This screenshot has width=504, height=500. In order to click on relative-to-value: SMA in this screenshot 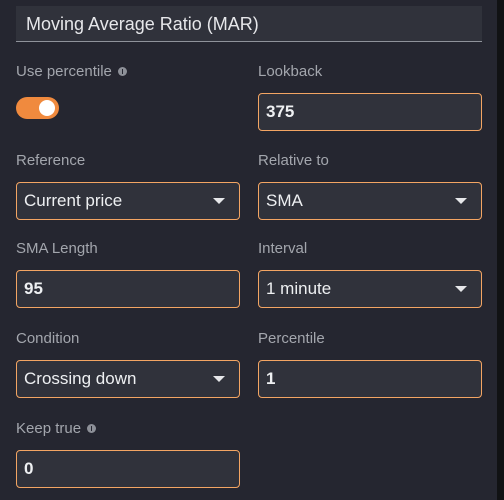, I will do `click(284, 200)`.